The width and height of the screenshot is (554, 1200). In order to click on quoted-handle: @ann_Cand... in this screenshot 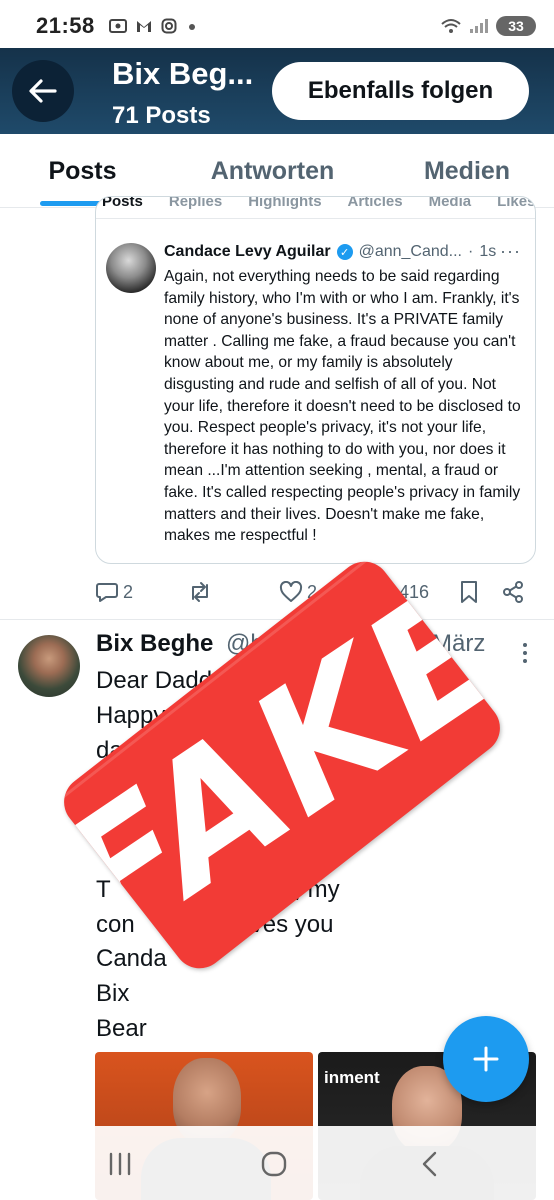, I will do `click(410, 251)`.